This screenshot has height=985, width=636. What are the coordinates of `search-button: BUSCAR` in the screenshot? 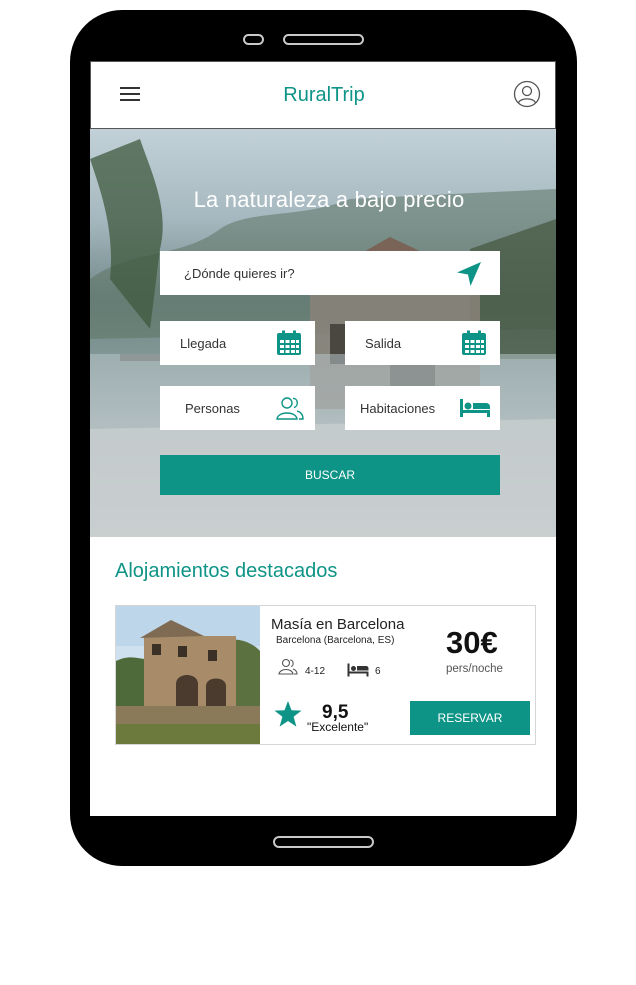 It's located at (330, 475).